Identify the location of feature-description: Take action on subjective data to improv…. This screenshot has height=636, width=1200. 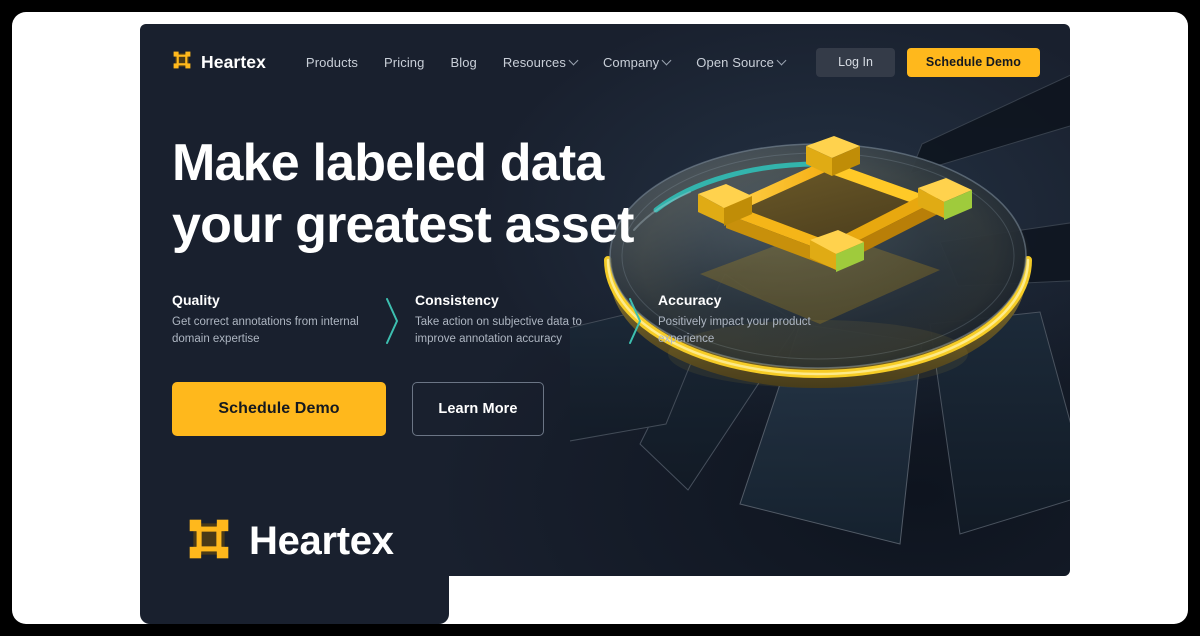
(498, 330).